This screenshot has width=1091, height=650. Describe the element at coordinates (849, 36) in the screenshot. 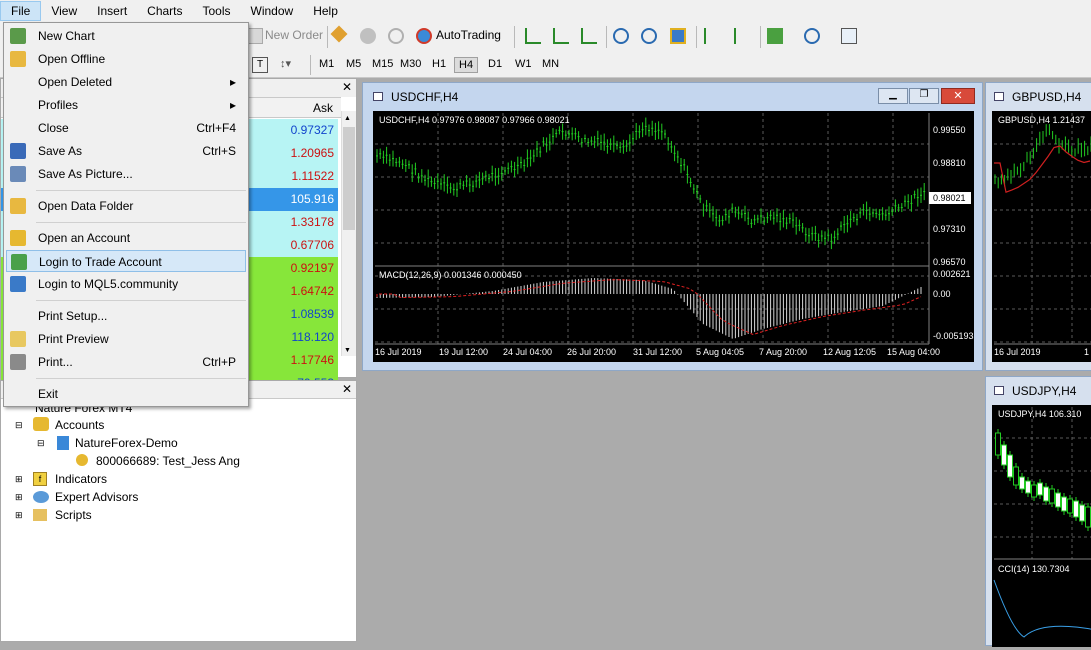

I see `templates-icon` at that location.